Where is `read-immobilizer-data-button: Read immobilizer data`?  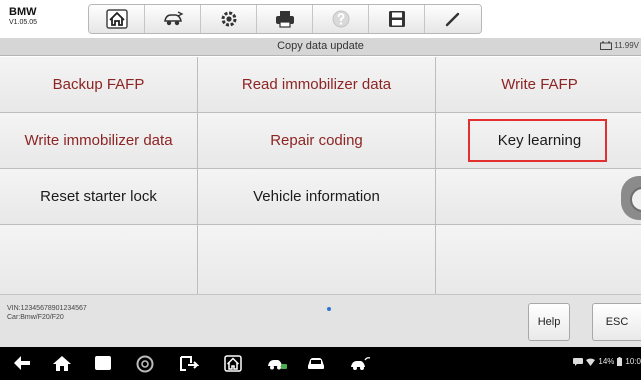 read-immobilizer-data-button: Read immobilizer data is located at coordinates (316, 84).